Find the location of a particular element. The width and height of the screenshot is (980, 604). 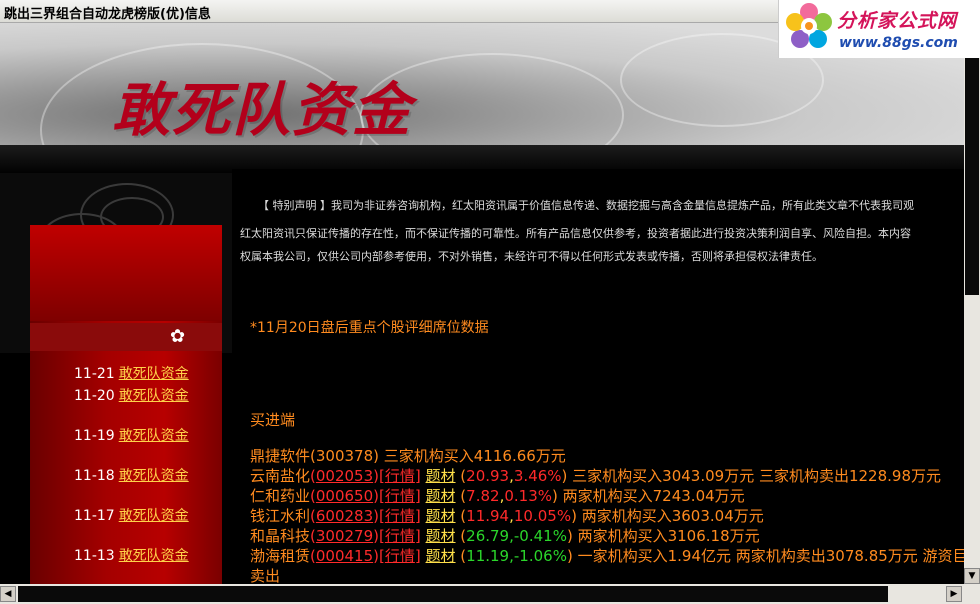

horizontal-scrollbar: ◀ ▶ is located at coordinates (490, 594).